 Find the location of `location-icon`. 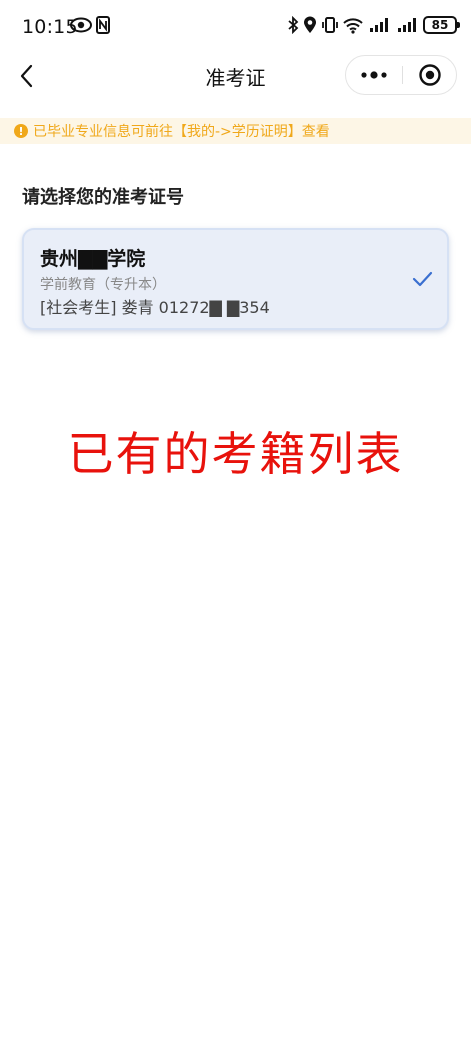

location-icon is located at coordinates (310, 25).